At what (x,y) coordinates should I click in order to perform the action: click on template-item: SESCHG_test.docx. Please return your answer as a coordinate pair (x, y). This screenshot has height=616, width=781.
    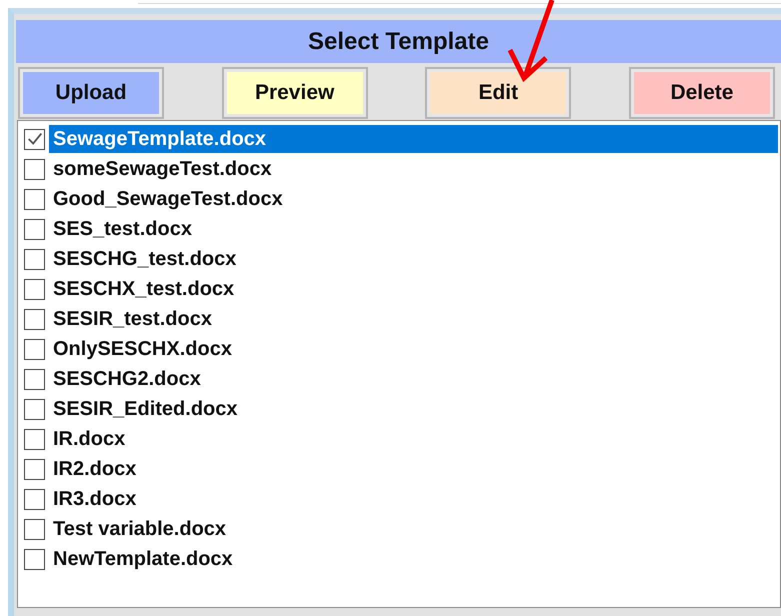
    Looking at the image, I should click on (413, 259).